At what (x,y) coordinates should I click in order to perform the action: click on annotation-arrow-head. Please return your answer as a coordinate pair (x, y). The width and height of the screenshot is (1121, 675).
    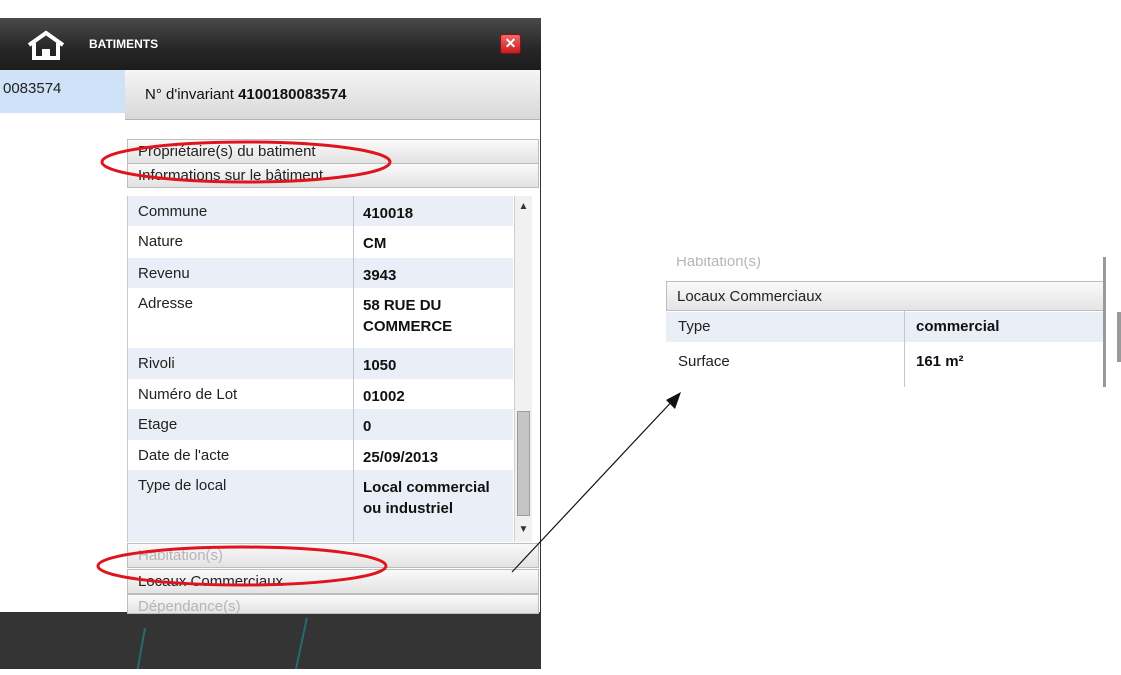
    Looking at the image, I should click on (673, 400).